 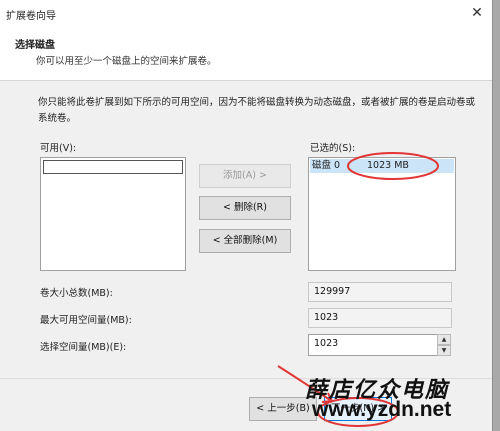 I want to click on select-space-input: 1023, so click(x=373, y=345).